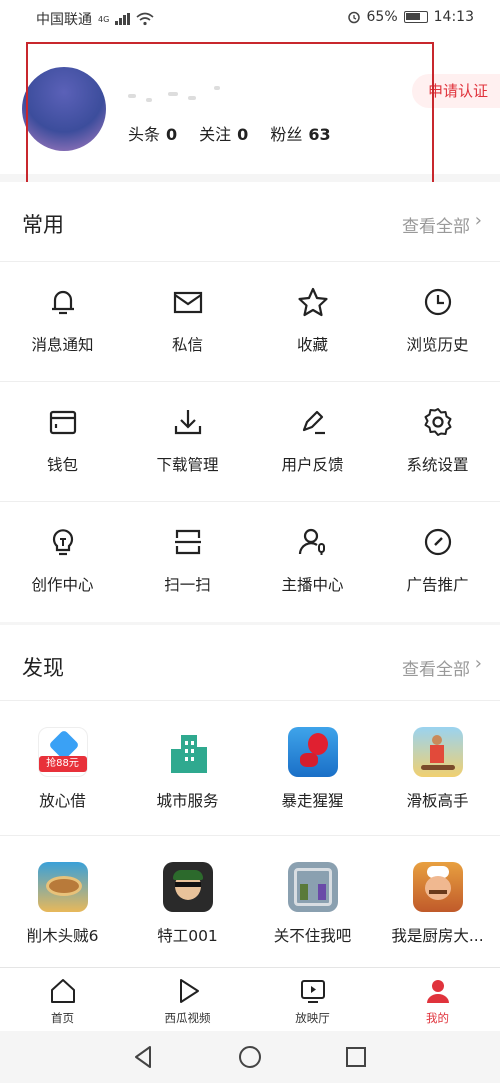 Image resolution: width=500 pixels, height=1083 pixels. Describe the element at coordinates (356, 1057) in the screenshot. I see `recents-icon` at that location.